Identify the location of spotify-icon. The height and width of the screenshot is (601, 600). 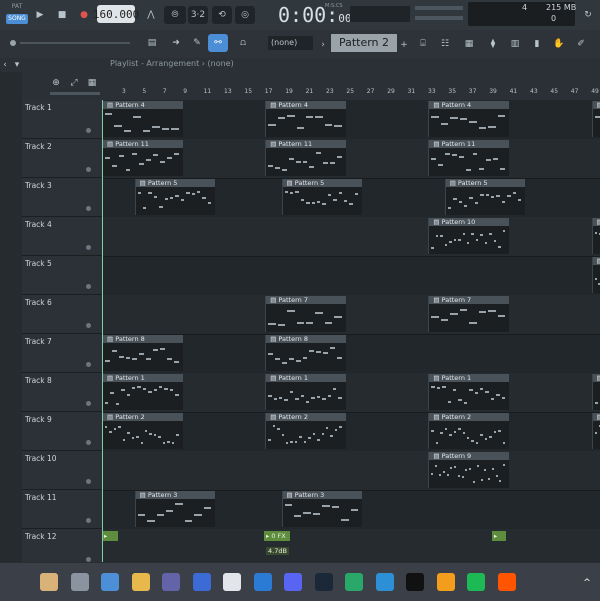
(476, 582).